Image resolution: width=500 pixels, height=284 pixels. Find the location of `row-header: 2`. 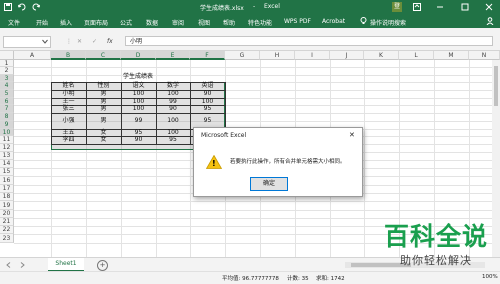

row-header: 2 is located at coordinates (7, 71).